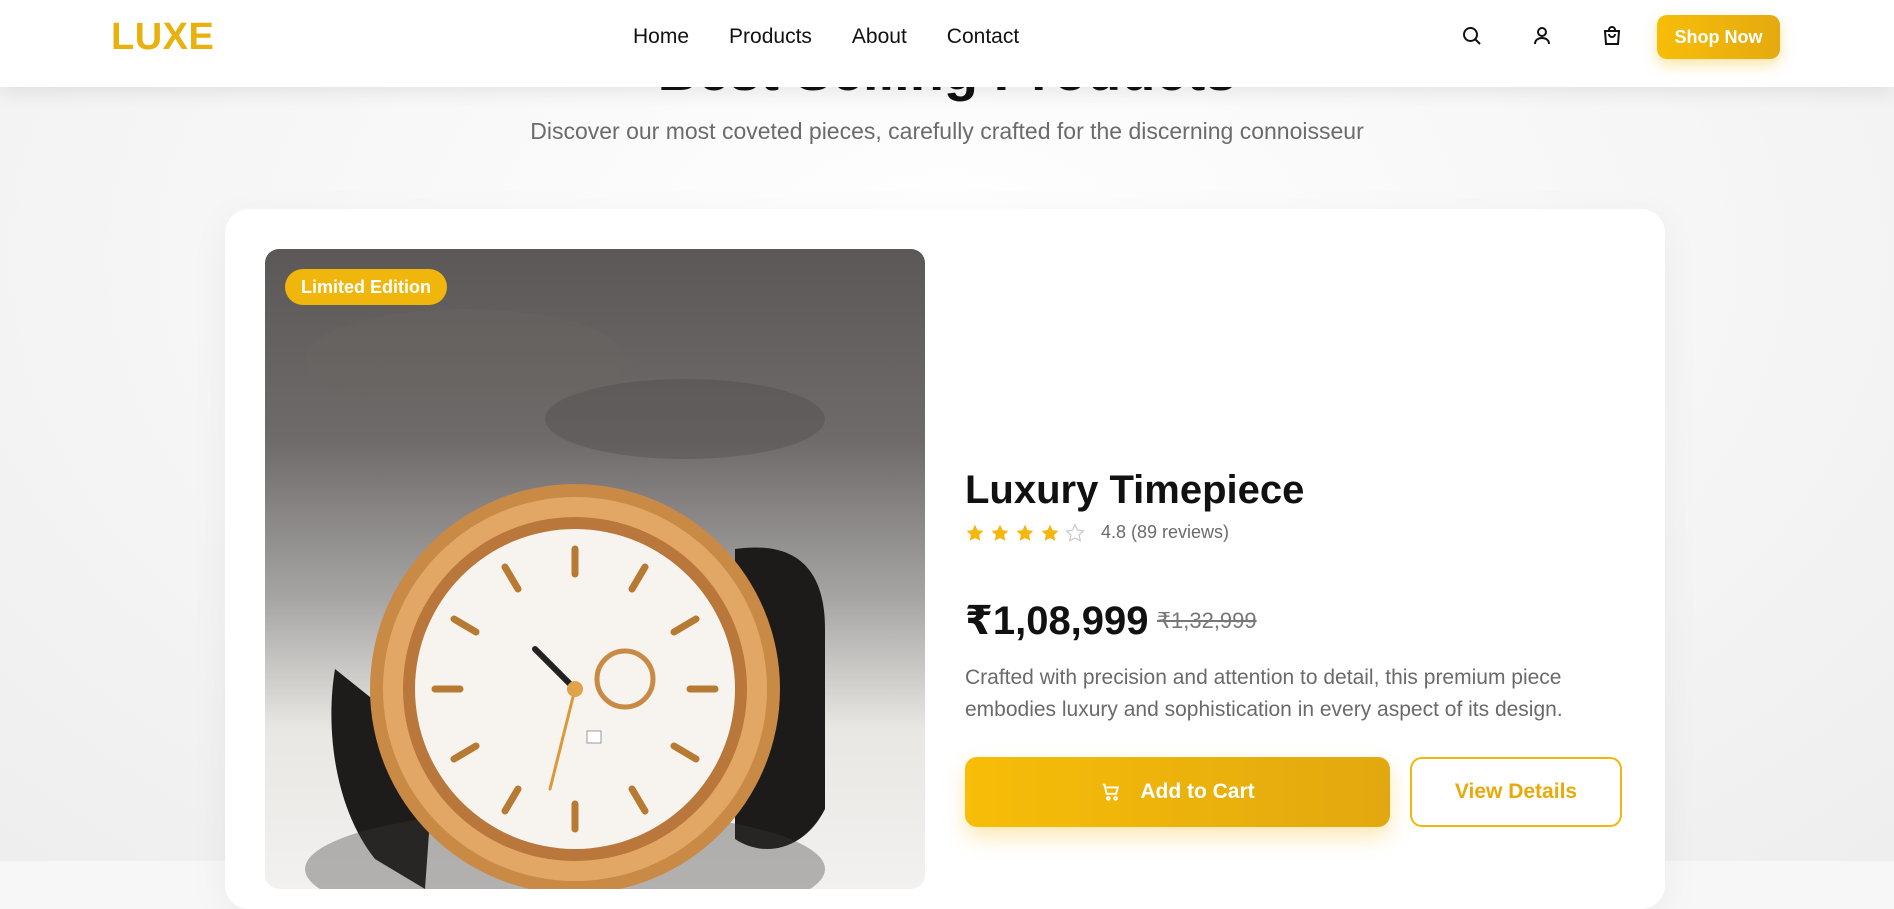  What do you see at coordinates (1474, 38) in the screenshot?
I see `search-icon` at bounding box center [1474, 38].